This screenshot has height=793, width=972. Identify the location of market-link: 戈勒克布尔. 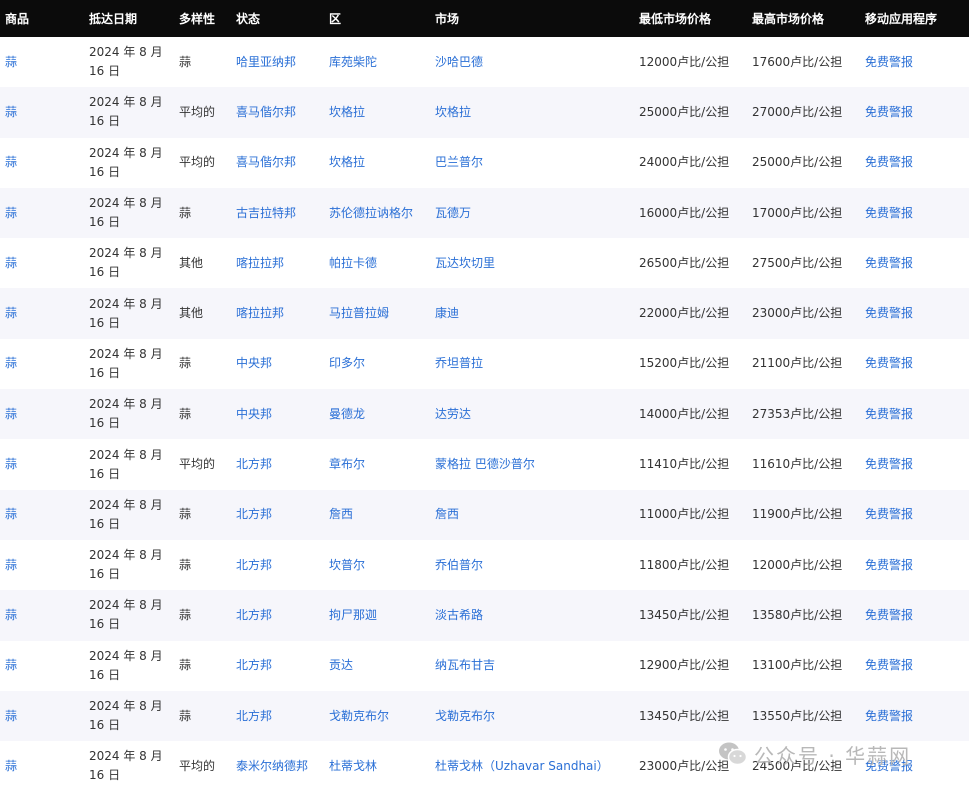
(532, 716).